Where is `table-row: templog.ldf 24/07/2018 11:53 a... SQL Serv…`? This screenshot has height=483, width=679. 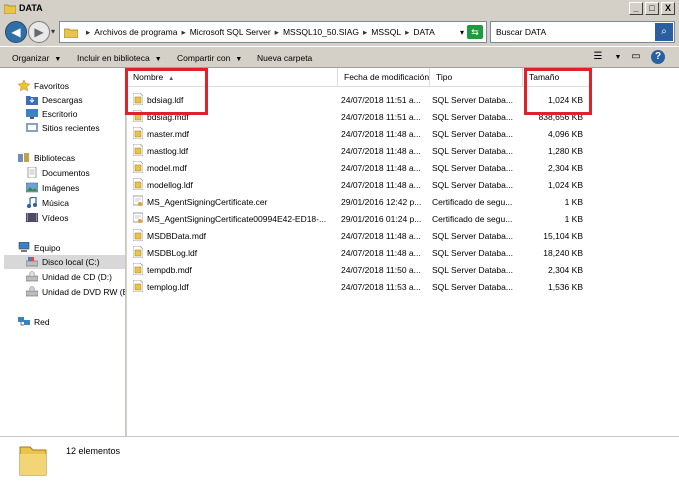 table-row: templog.ldf 24/07/2018 11:53 a... SQL Serv… is located at coordinates (403, 287).